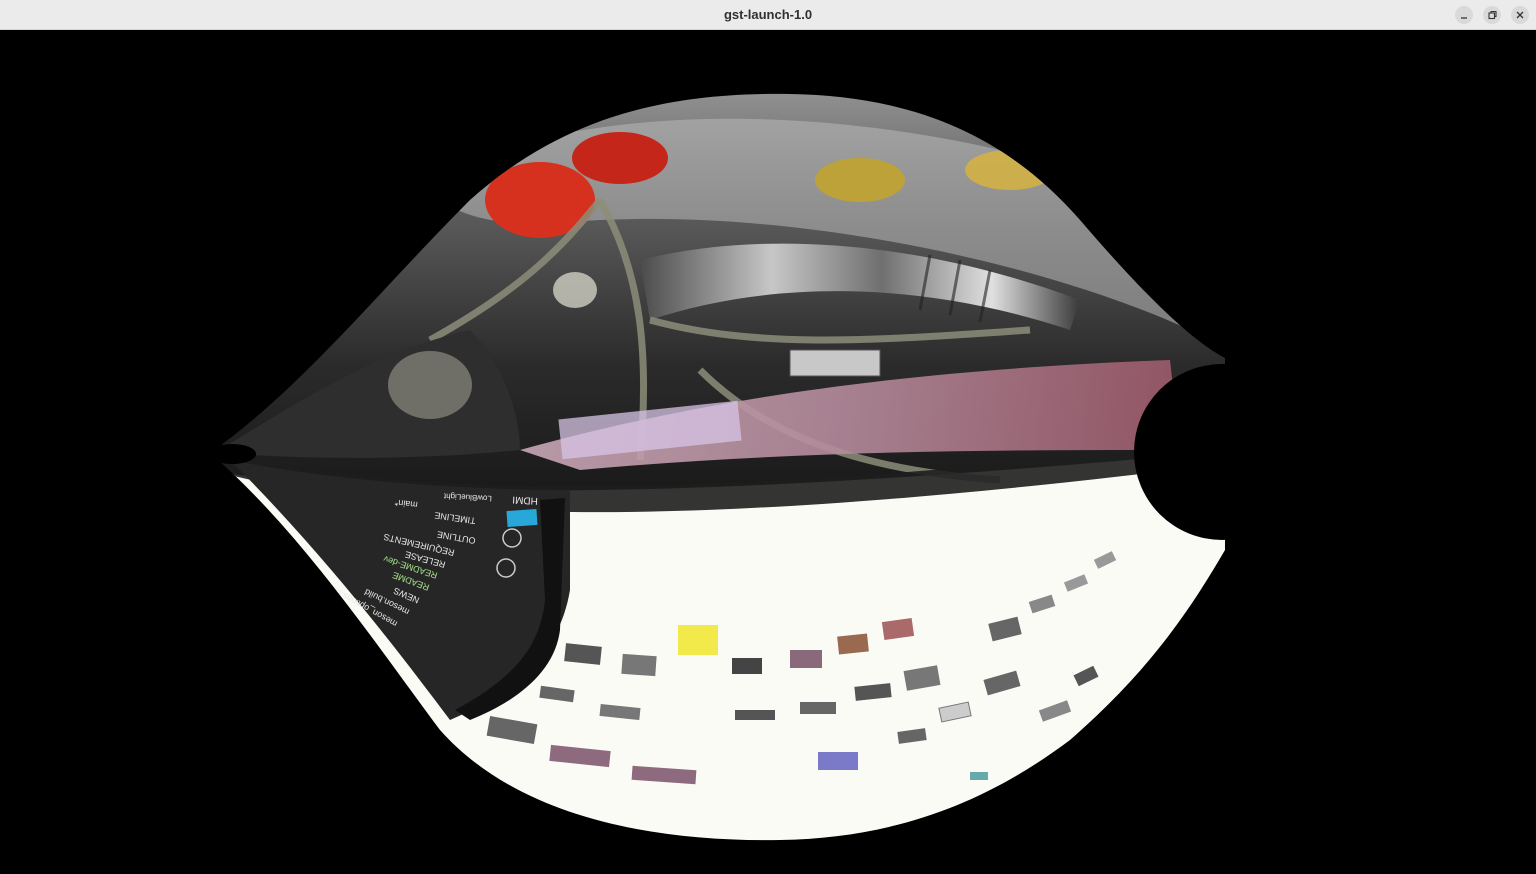  What do you see at coordinates (1464, 15) in the screenshot?
I see `minimize-button` at bounding box center [1464, 15].